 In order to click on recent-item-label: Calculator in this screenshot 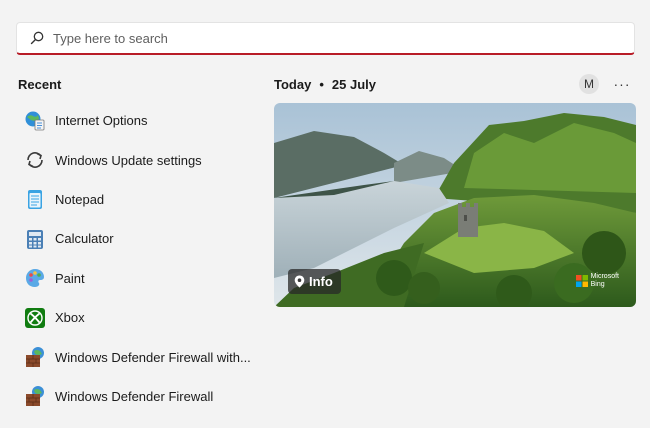, I will do `click(84, 239)`.